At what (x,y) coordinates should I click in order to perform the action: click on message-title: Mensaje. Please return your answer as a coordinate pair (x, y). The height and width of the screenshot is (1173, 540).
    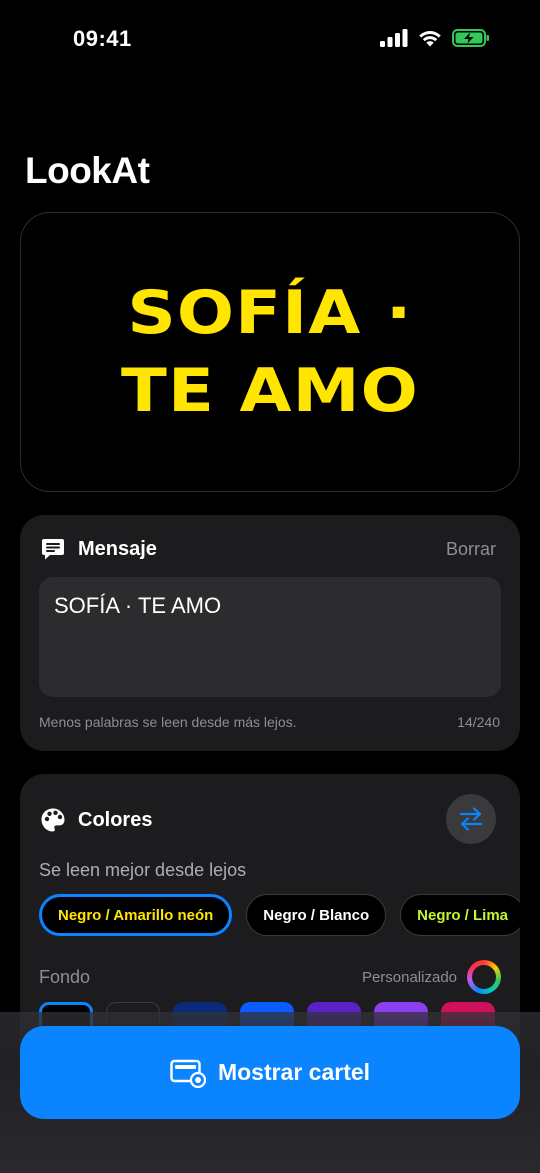
    Looking at the image, I should click on (117, 548).